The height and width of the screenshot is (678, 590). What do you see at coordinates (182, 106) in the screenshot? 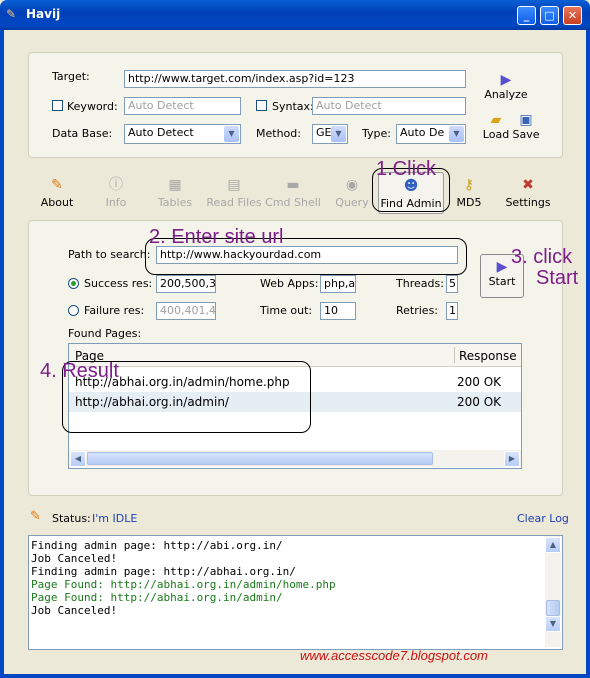
I see `keyword-input: Auto Detect` at bounding box center [182, 106].